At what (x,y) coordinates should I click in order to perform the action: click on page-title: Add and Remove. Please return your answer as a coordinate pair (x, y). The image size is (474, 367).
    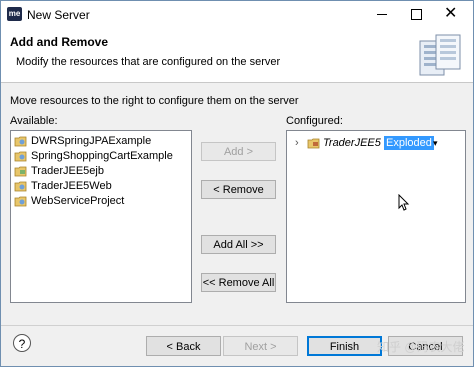
    Looking at the image, I should click on (59, 42).